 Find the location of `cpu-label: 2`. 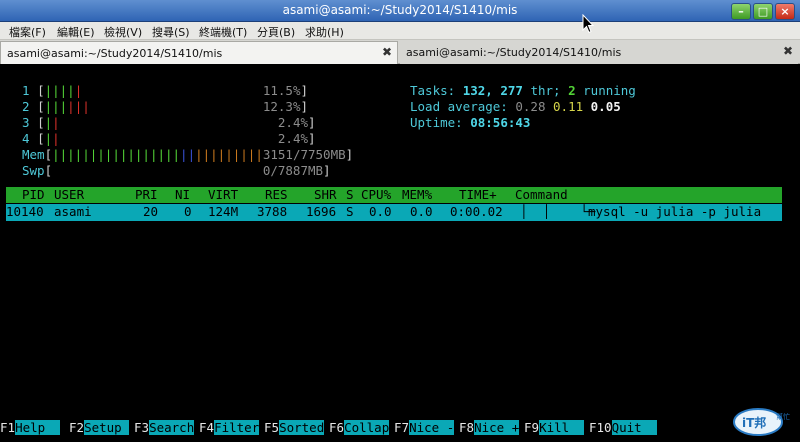

cpu-label: 2 is located at coordinates (26, 106).